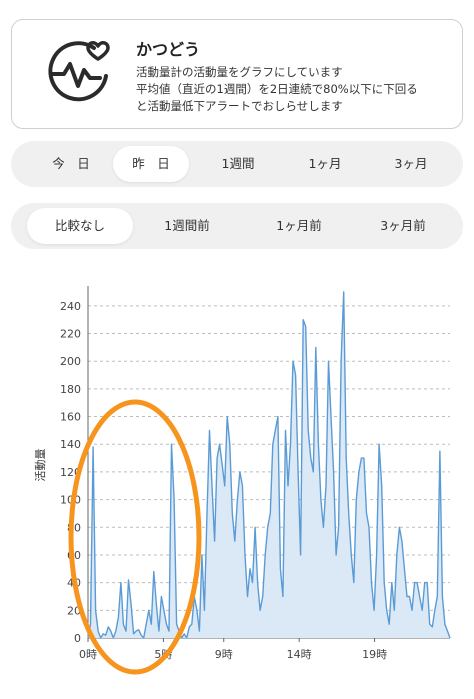 The height and width of the screenshot is (699, 474). I want to click on tab-3-month-before: 3ヶ月前, so click(403, 226).